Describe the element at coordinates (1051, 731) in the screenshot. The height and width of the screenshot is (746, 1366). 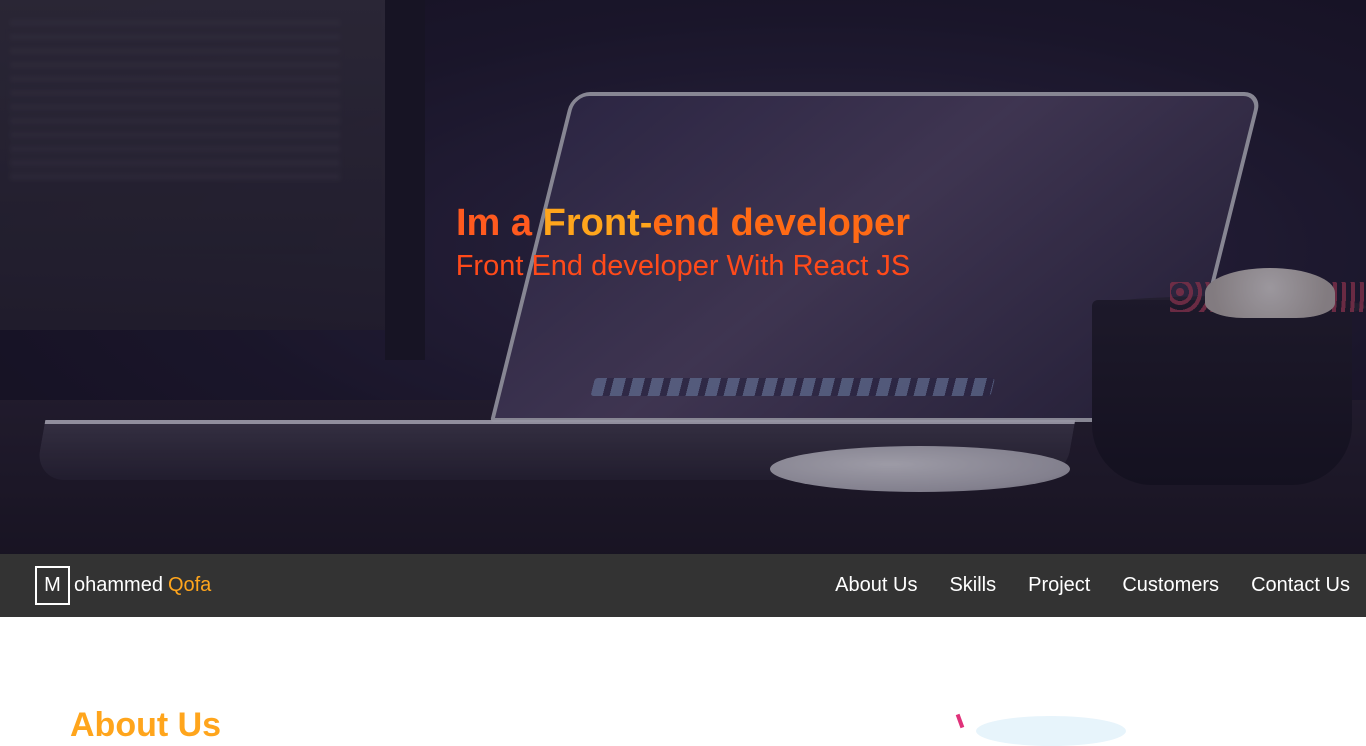
I see `illustration-blob` at that location.